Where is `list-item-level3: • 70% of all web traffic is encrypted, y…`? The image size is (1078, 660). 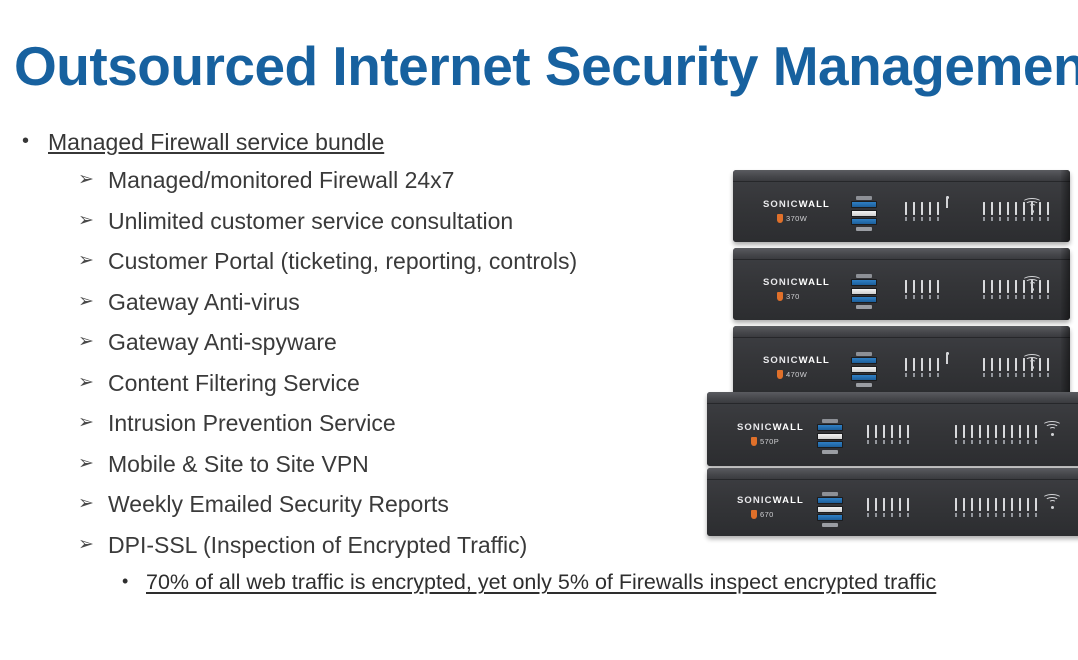 list-item-level3: • 70% of all web traffic is encrypted, y… is located at coordinates (468, 583).